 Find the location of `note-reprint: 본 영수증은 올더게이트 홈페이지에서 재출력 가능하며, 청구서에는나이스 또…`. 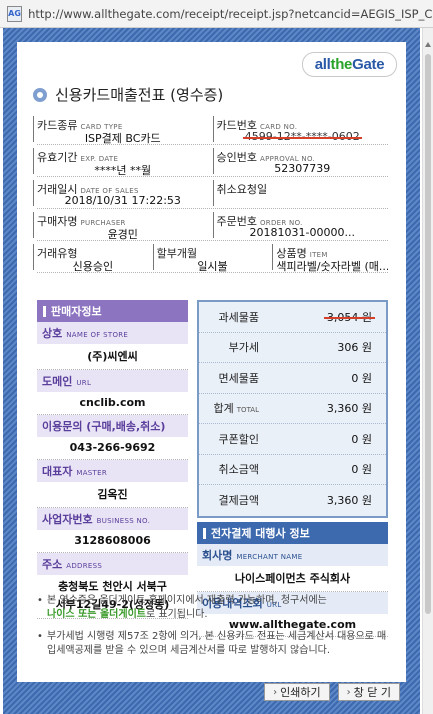

note-reprint: 본 영수증은 올더게이트 홈페이지에서 재출력 가능하며, 청구서에는나이스 또… is located at coordinates (214, 608).